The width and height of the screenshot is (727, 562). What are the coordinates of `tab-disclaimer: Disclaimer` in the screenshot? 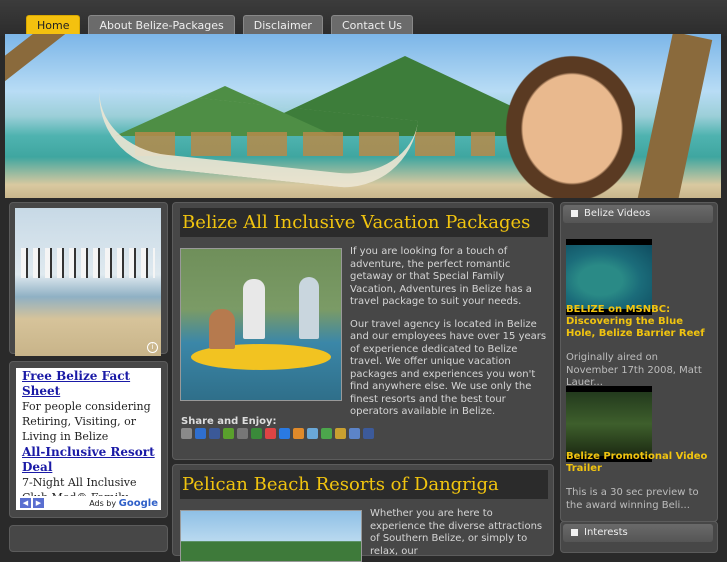 It's located at (282, 25).